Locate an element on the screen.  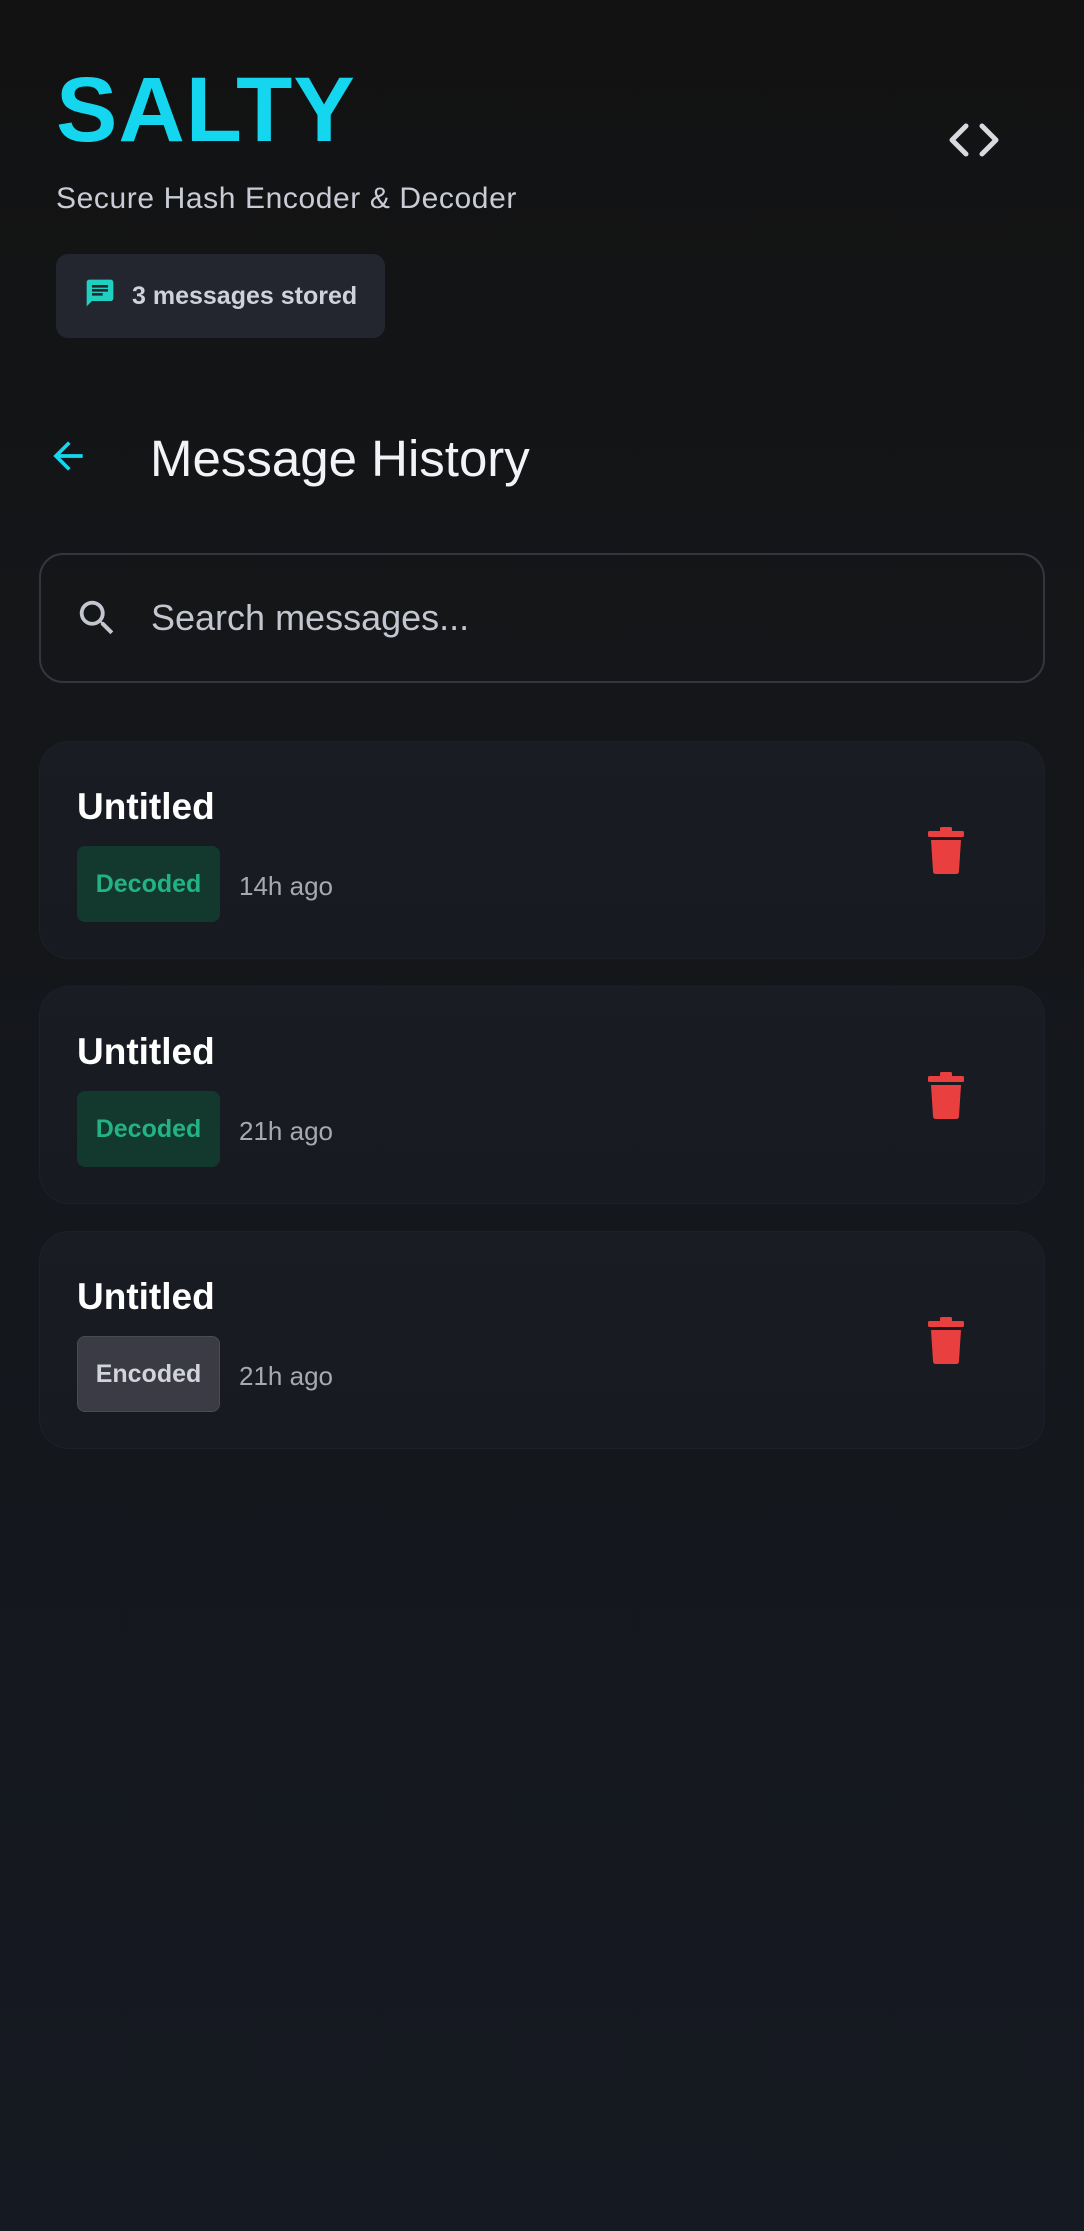
code-toggle-button is located at coordinates (974, 142).